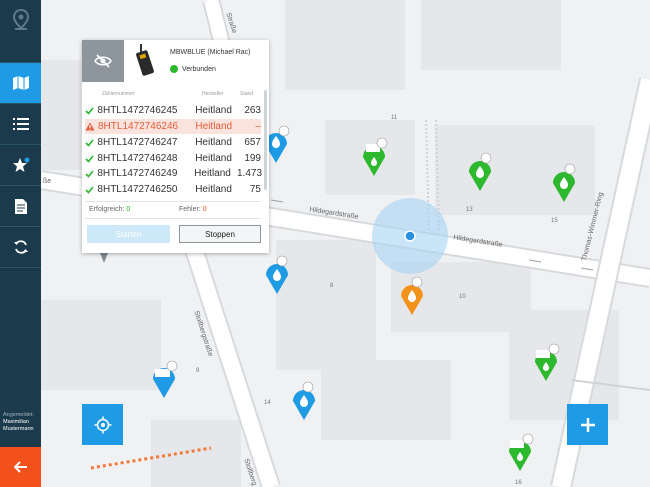 Image resolution: width=650 pixels, height=487 pixels. I want to click on error-label: Fehler:, so click(190, 209).